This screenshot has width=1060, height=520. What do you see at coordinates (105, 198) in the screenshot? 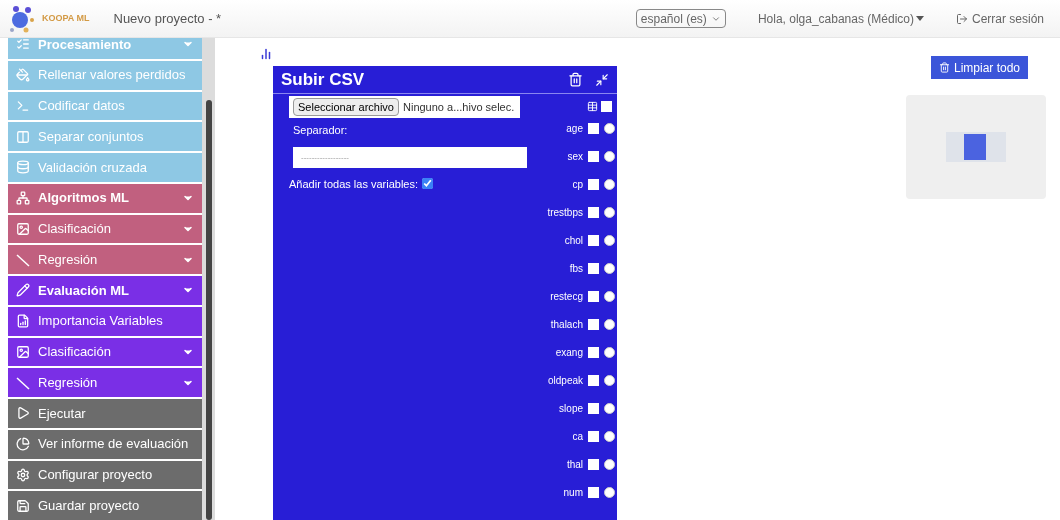
I see `sidebar-section: Algoritmos ML` at bounding box center [105, 198].